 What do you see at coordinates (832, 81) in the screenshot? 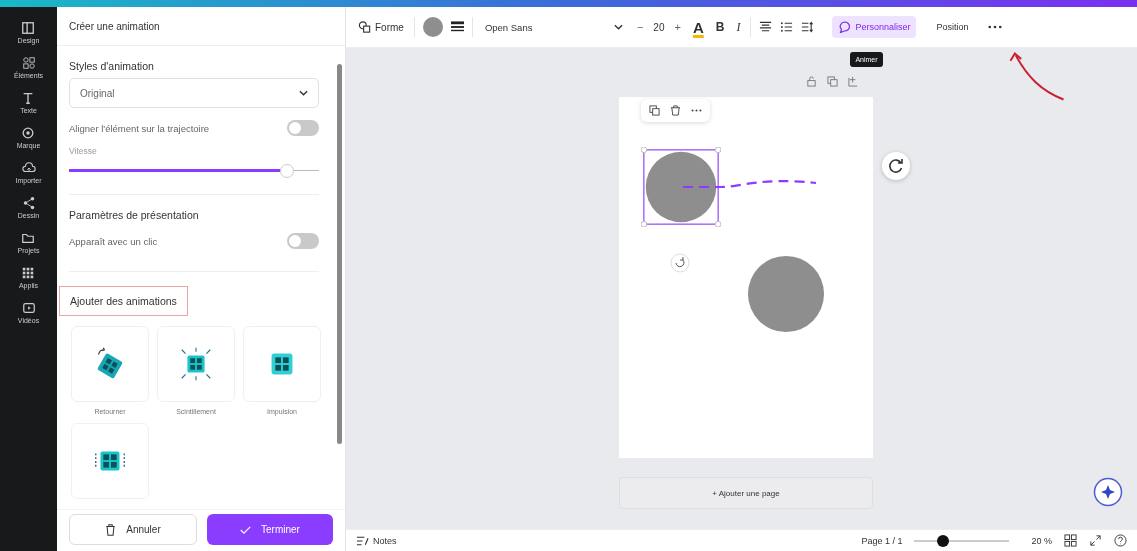
I see `duplicate-icon` at bounding box center [832, 81].